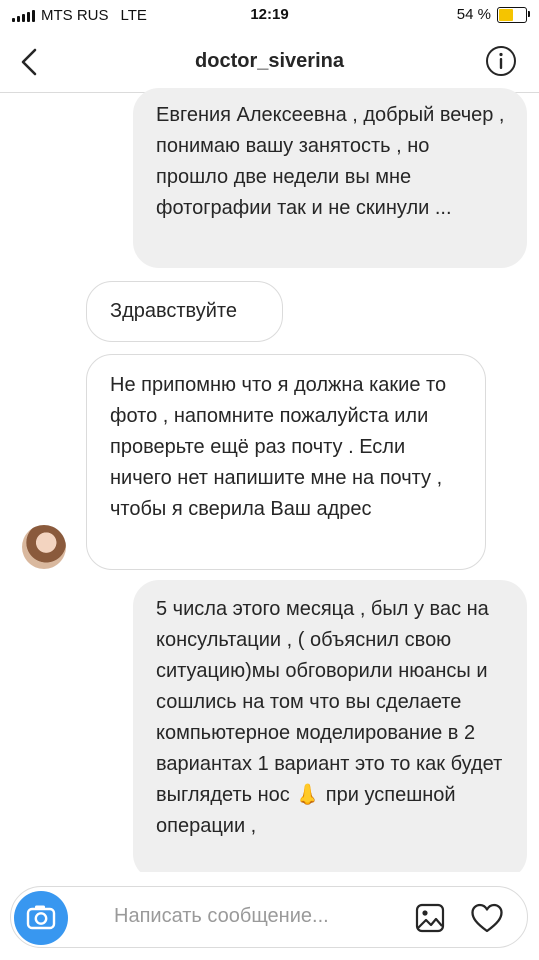 Image resolution: width=539 pixels, height=960 pixels. I want to click on status-bar: MTS RUS LTE 12:19 54 %, so click(269, 16).